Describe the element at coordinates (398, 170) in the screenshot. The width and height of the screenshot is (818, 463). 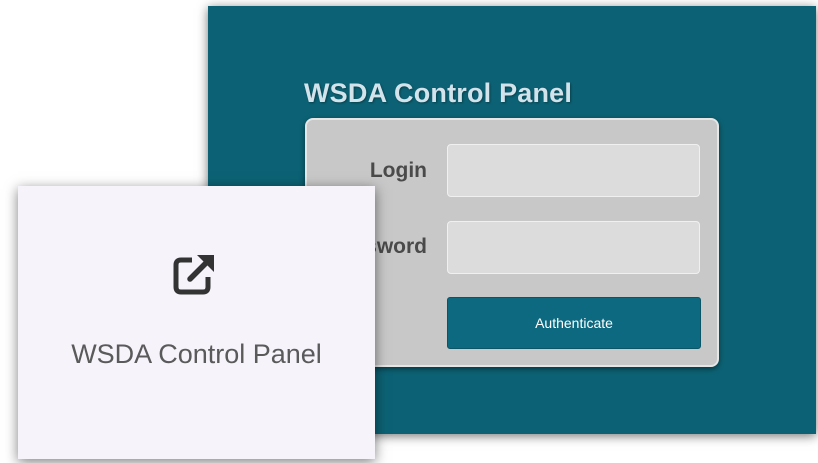
I see `login-label: Login` at that location.